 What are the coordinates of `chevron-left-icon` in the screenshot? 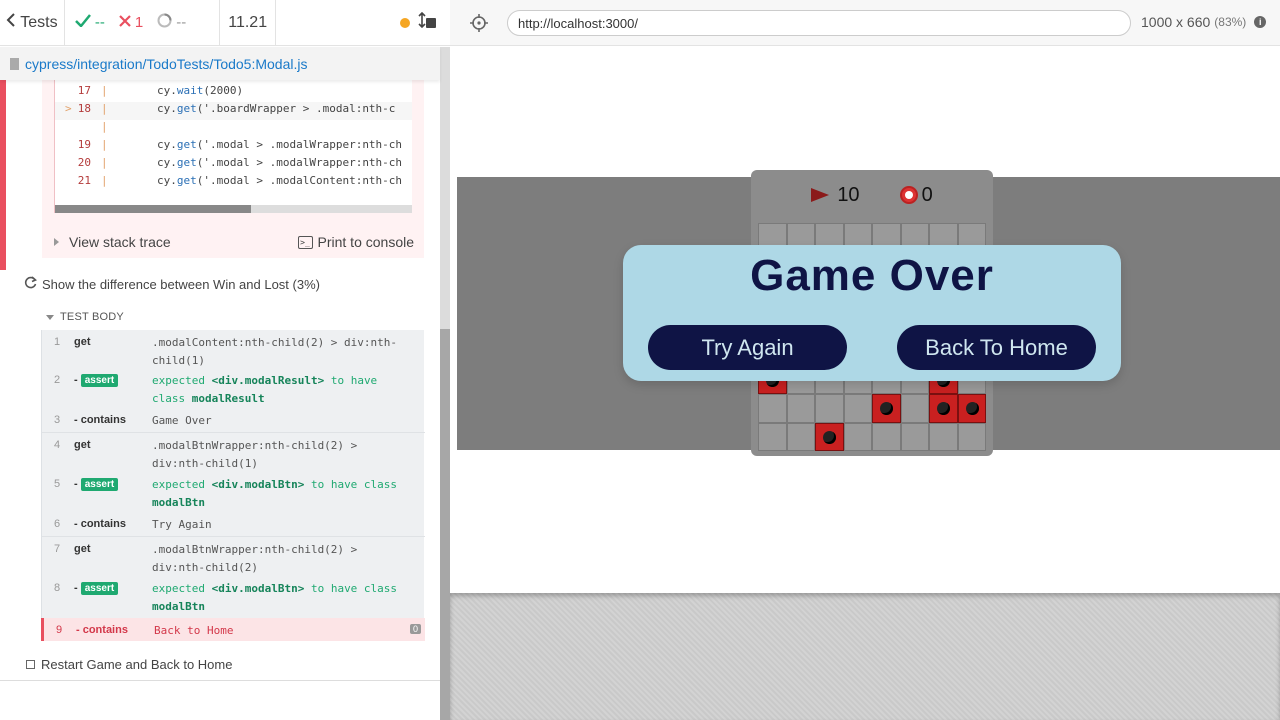 It's located at (11, 22).